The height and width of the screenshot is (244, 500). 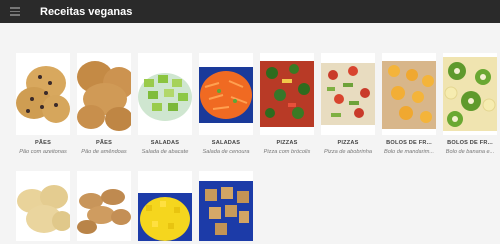 What do you see at coordinates (287, 152) in the screenshot?
I see `recipe-name: Pizza com brócolis` at bounding box center [287, 152].